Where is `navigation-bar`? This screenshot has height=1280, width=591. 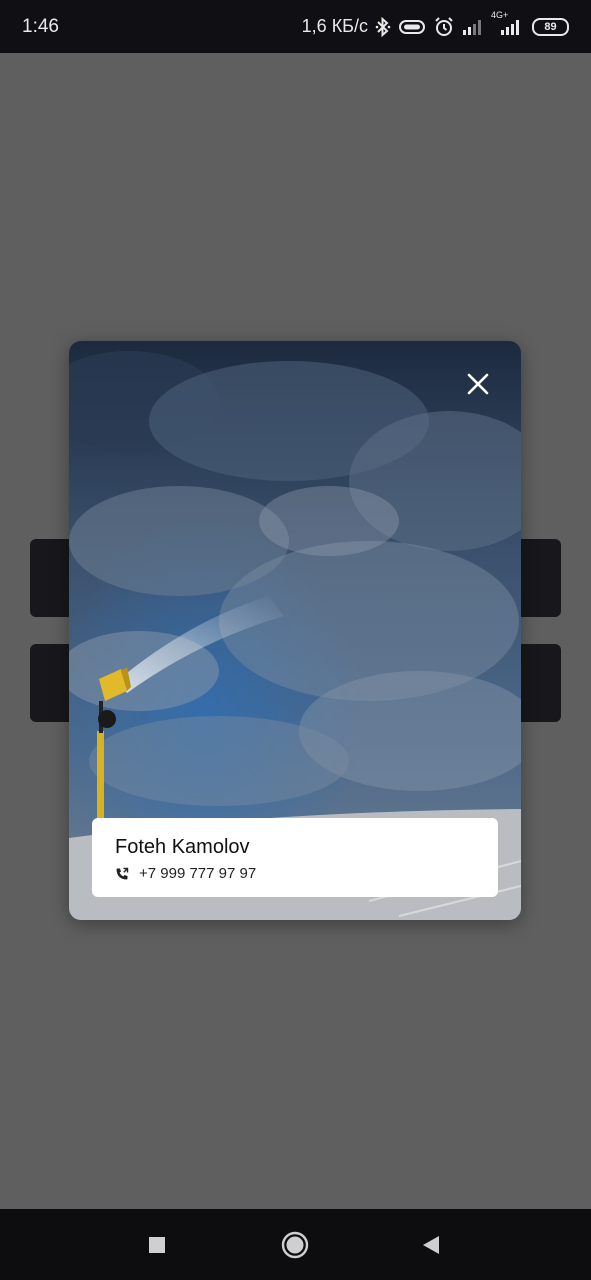
navigation-bar is located at coordinates (295, 1244).